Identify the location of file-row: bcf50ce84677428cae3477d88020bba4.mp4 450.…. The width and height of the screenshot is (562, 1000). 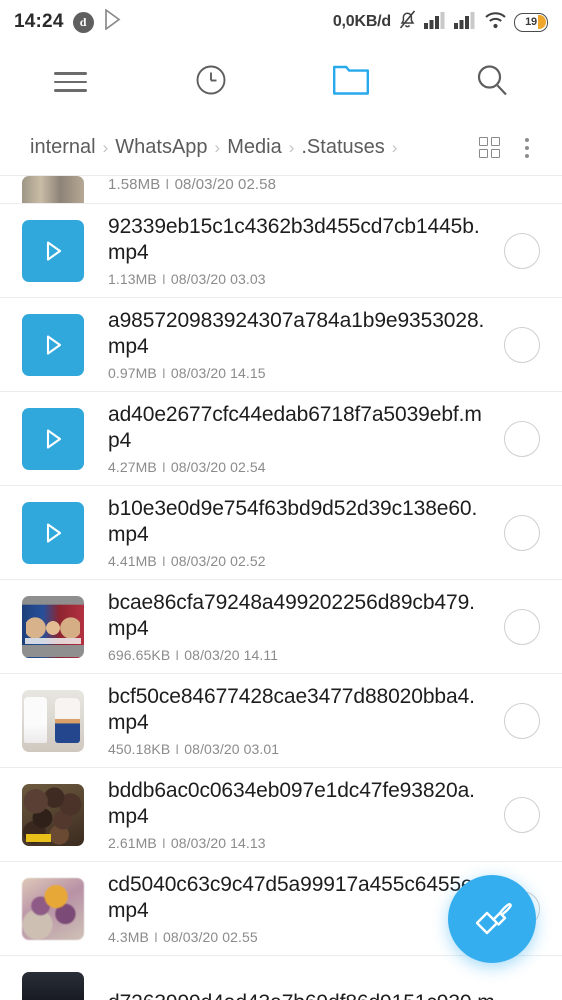
(281, 721).